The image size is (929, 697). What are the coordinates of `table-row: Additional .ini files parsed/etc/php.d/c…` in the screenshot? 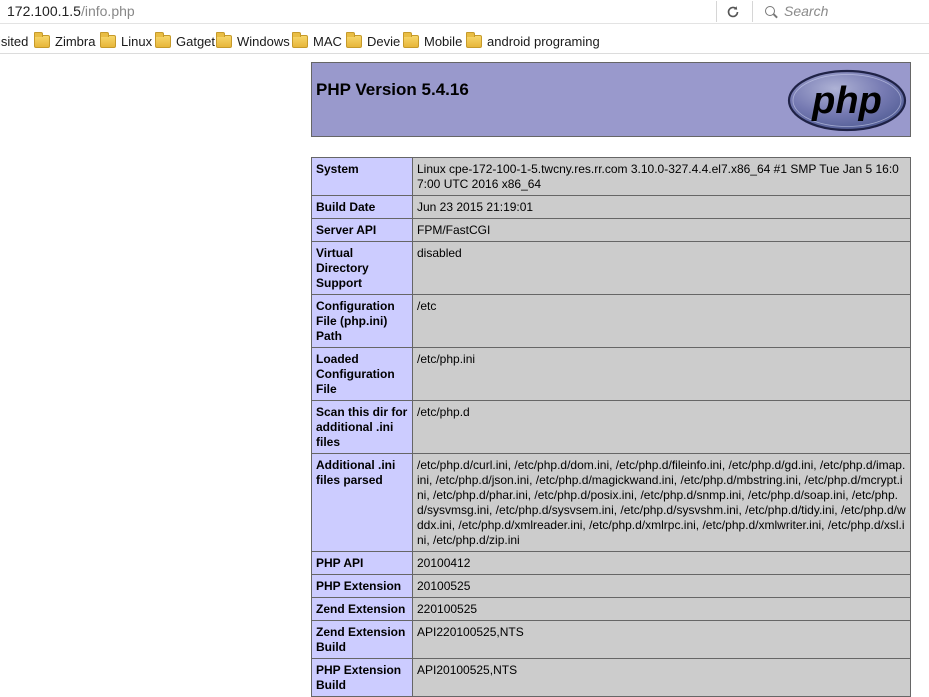 It's located at (611, 502).